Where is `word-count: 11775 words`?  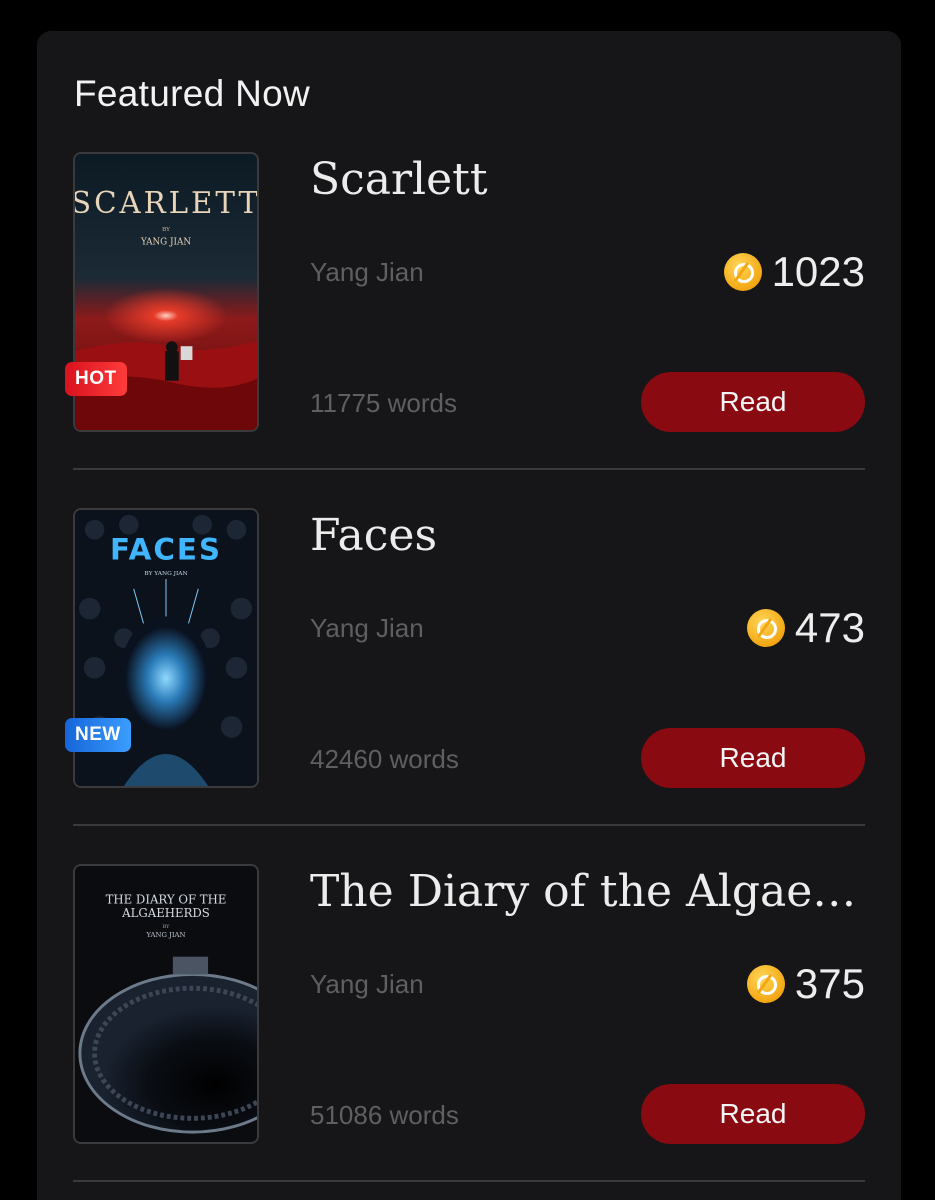
word-count: 11775 words is located at coordinates (383, 403).